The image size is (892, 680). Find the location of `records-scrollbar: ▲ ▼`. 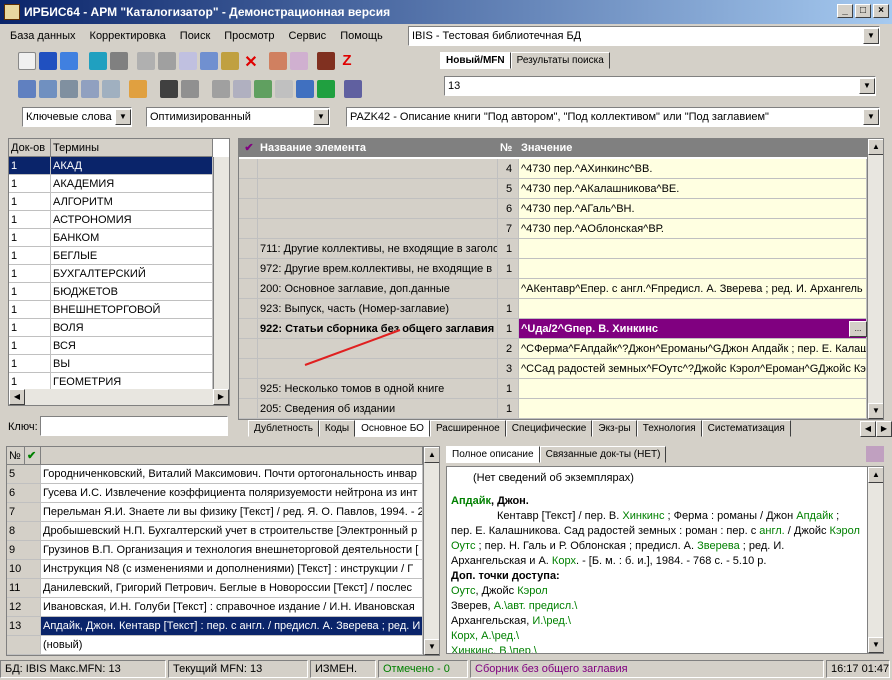

records-scrollbar: ▲ ▼ is located at coordinates (431, 551).